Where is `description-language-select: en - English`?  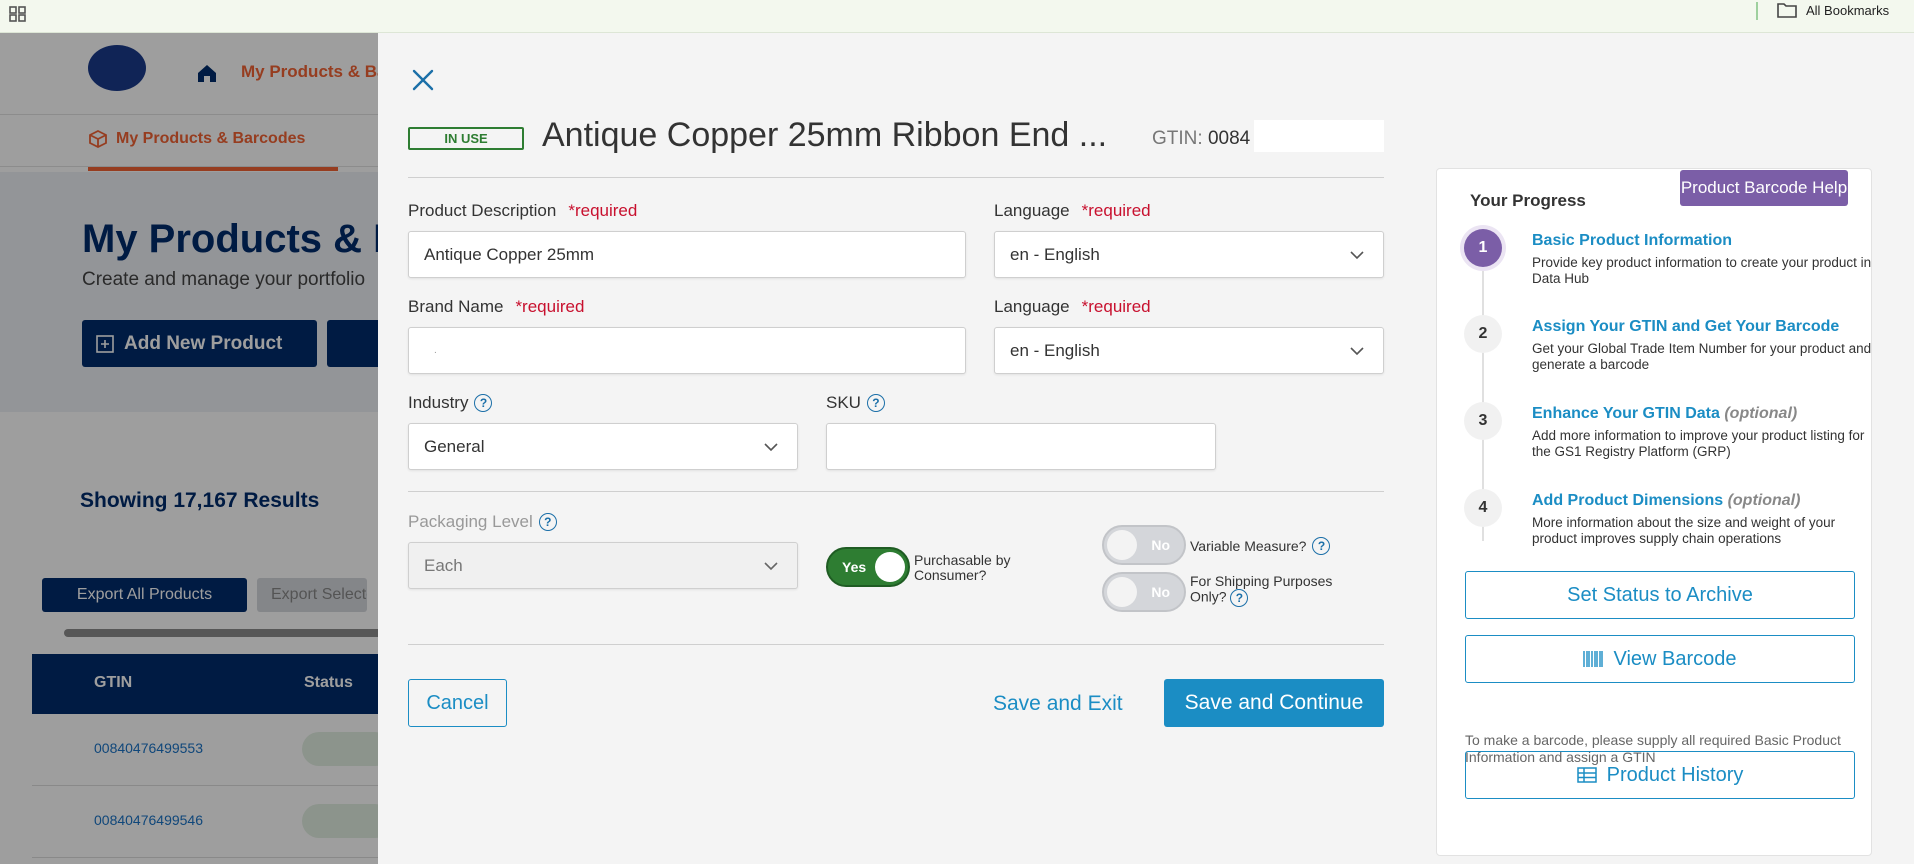 description-language-select: en - English is located at coordinates (1189, 254).